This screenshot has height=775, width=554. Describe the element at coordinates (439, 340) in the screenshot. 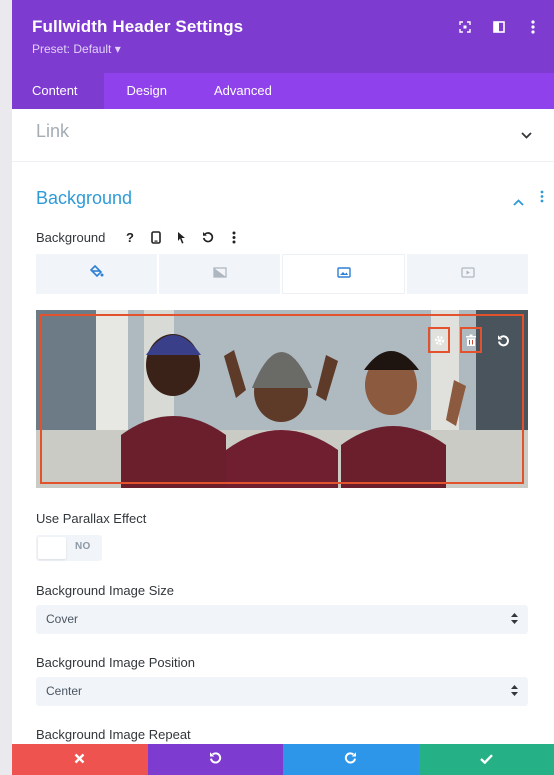

I see `settings-gear-icon` at that location.